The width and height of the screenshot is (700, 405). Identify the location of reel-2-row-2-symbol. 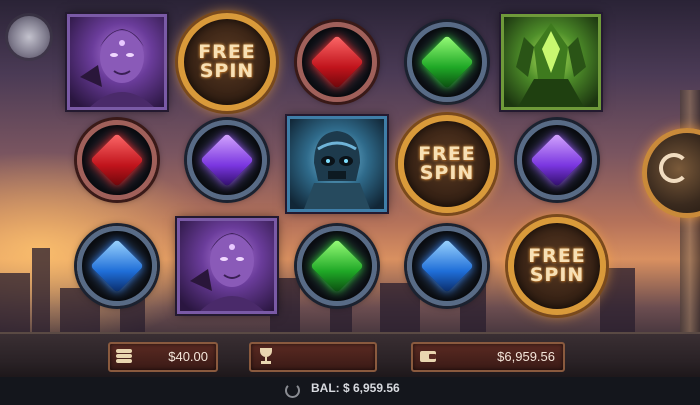
(227, 160).